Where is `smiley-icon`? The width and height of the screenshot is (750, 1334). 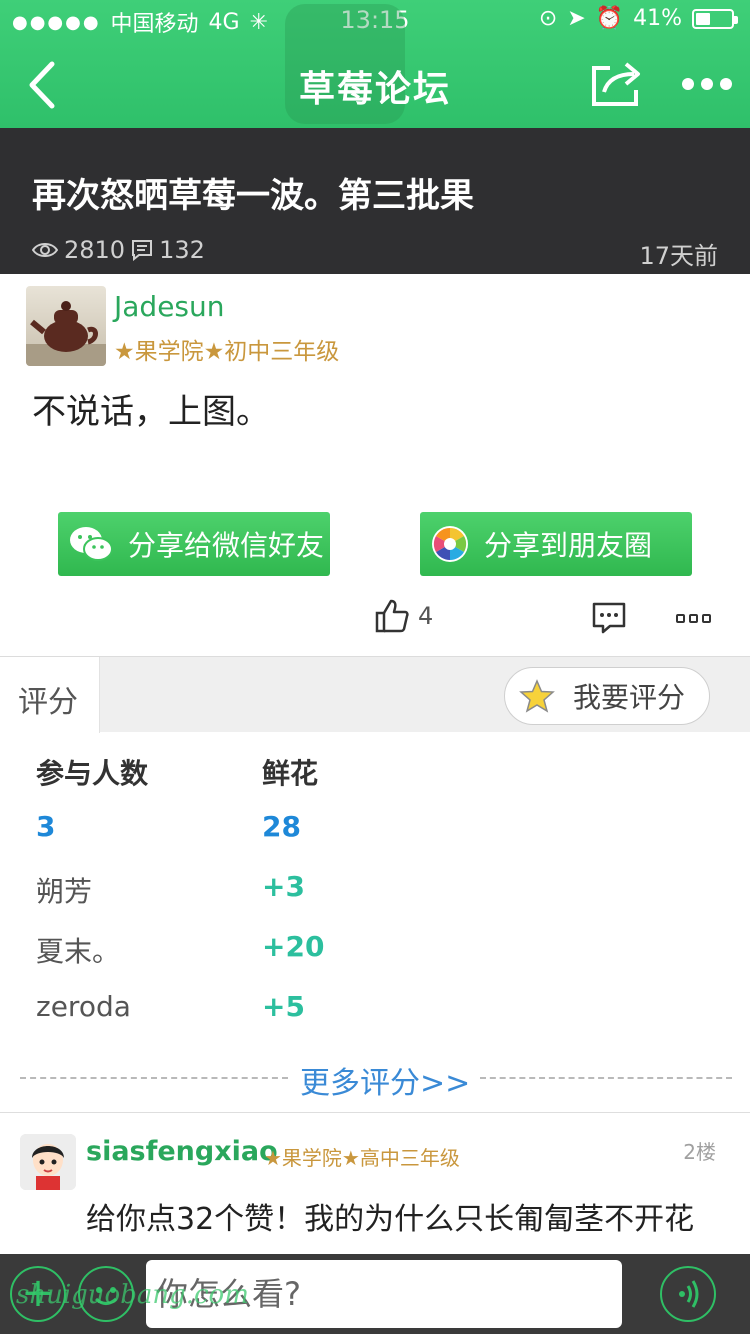
smiley-icon is located at coordinates (106, 1296).